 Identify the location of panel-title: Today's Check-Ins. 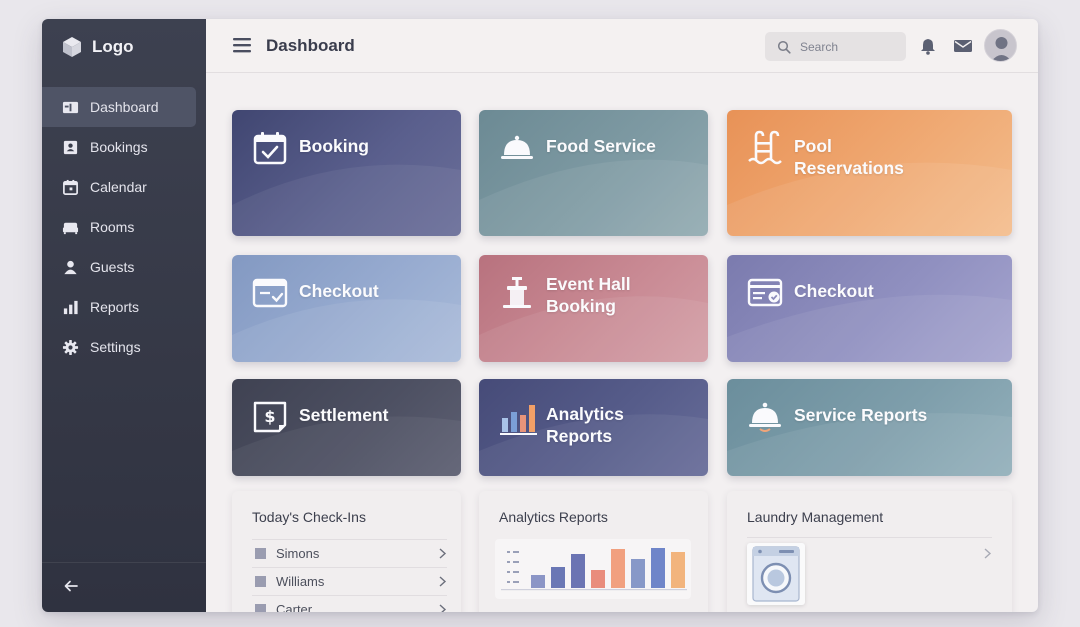
(309, 517).